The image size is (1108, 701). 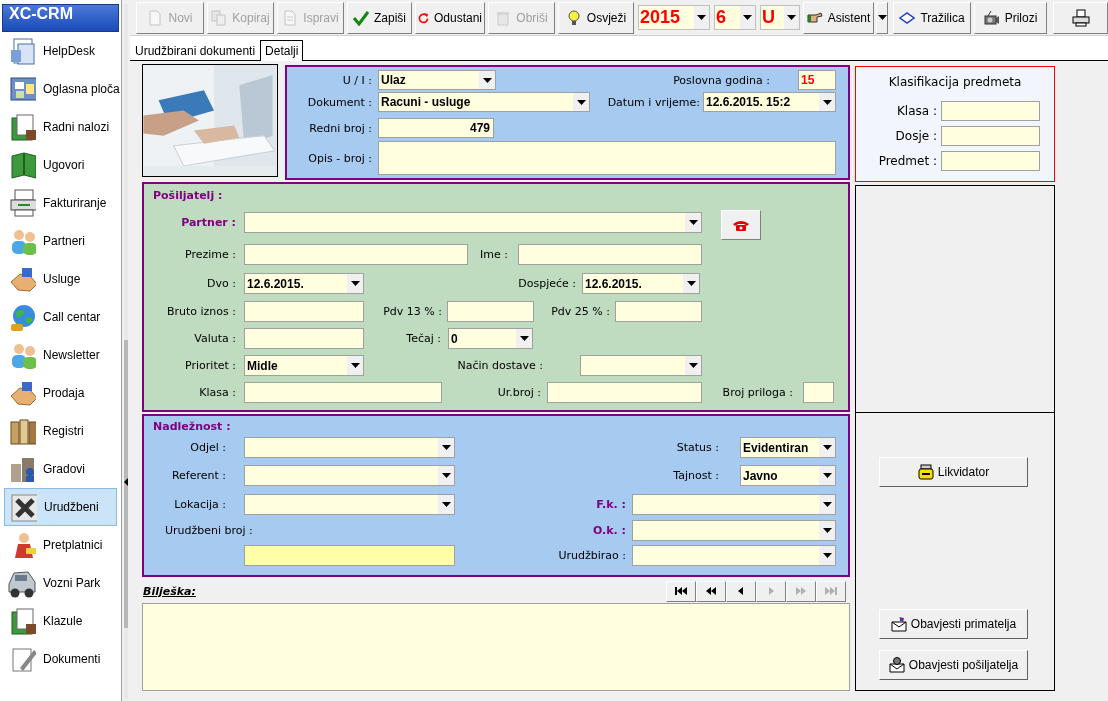 I want to click on toolbar-button: Prilozi, so click(x=1010, y=17).